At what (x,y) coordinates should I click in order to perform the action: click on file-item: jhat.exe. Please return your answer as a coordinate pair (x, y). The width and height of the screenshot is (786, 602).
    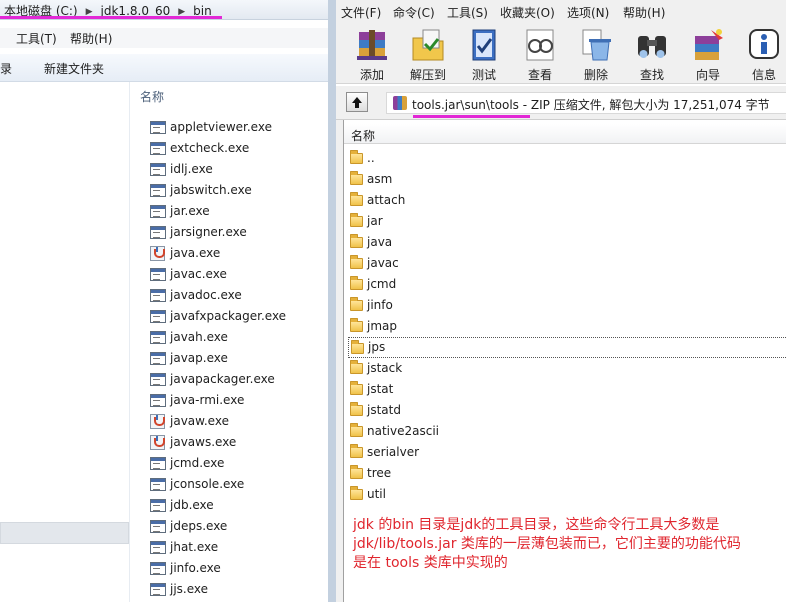
    Looking at the image, I should click on (218, 547).